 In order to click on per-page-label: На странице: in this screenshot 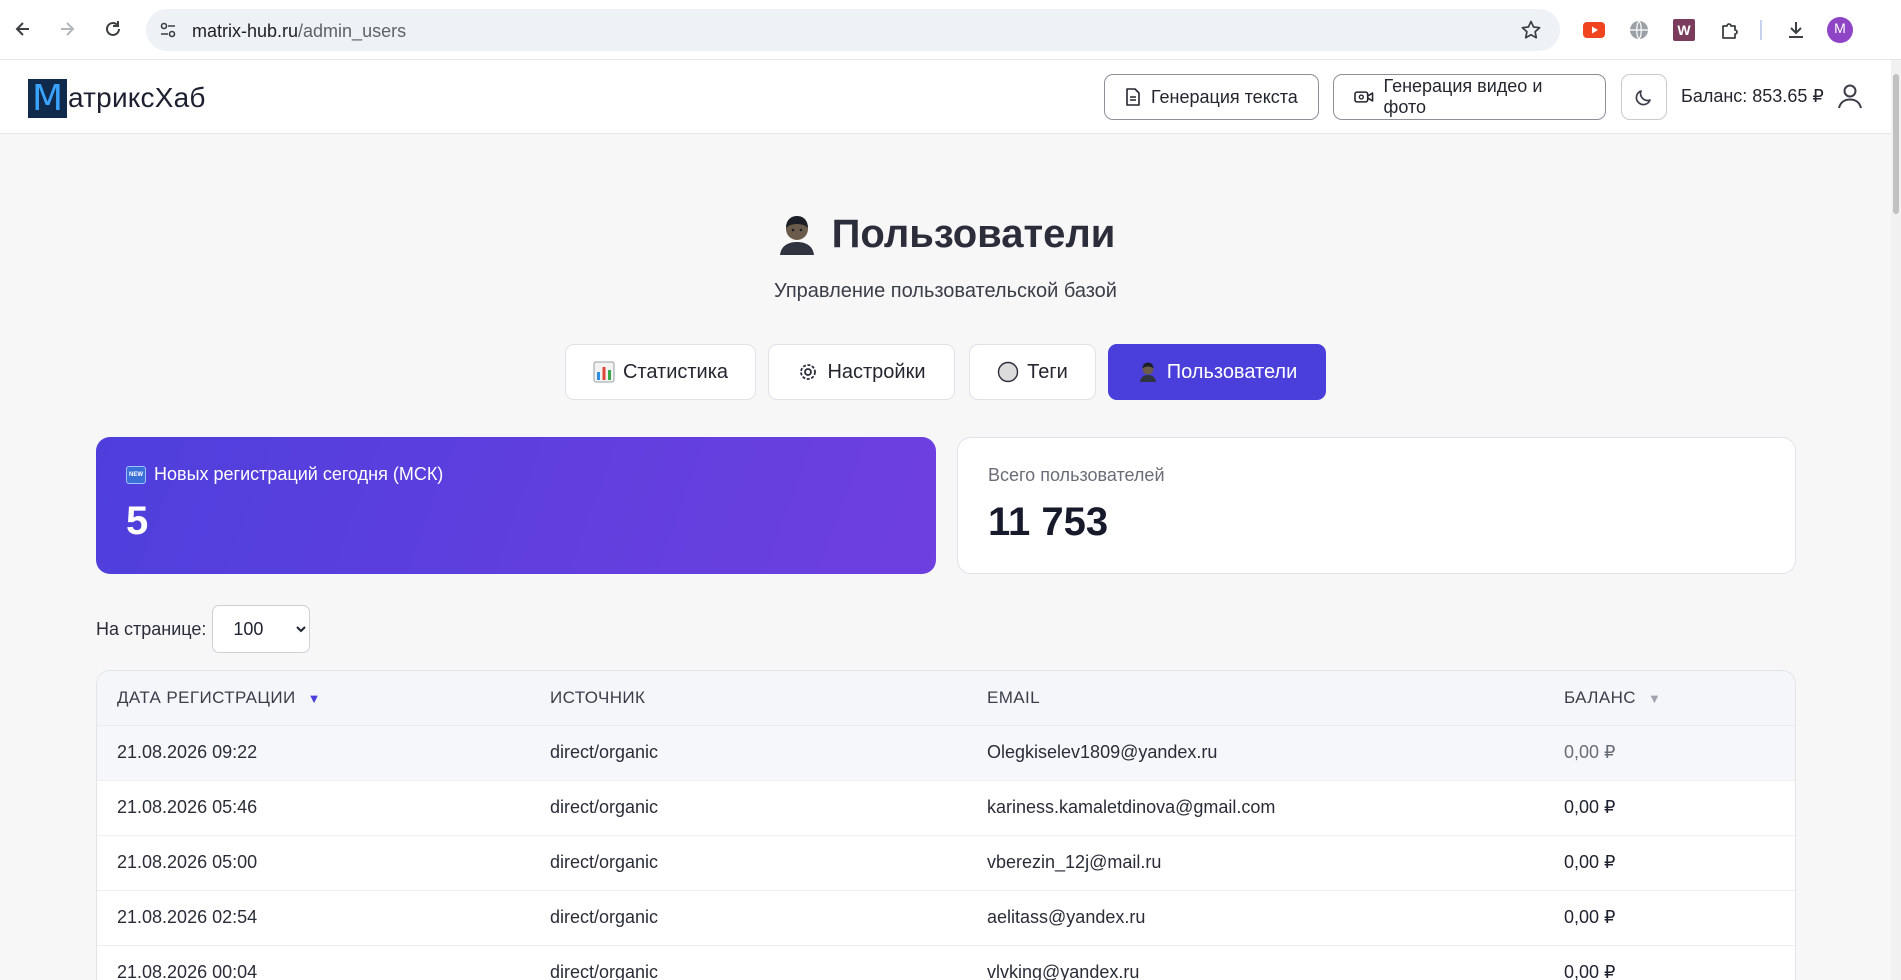, I will do `click(151, 628)`.